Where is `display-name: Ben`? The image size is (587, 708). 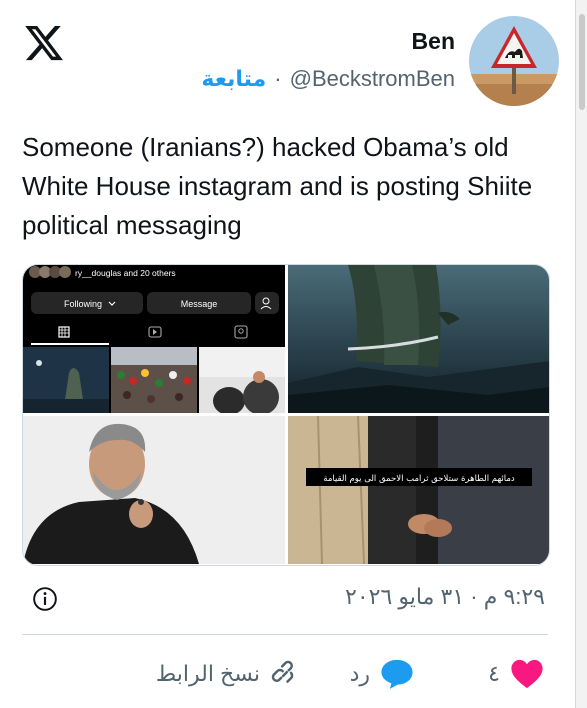 display-name: Ben is located at coordinates (433, 41).